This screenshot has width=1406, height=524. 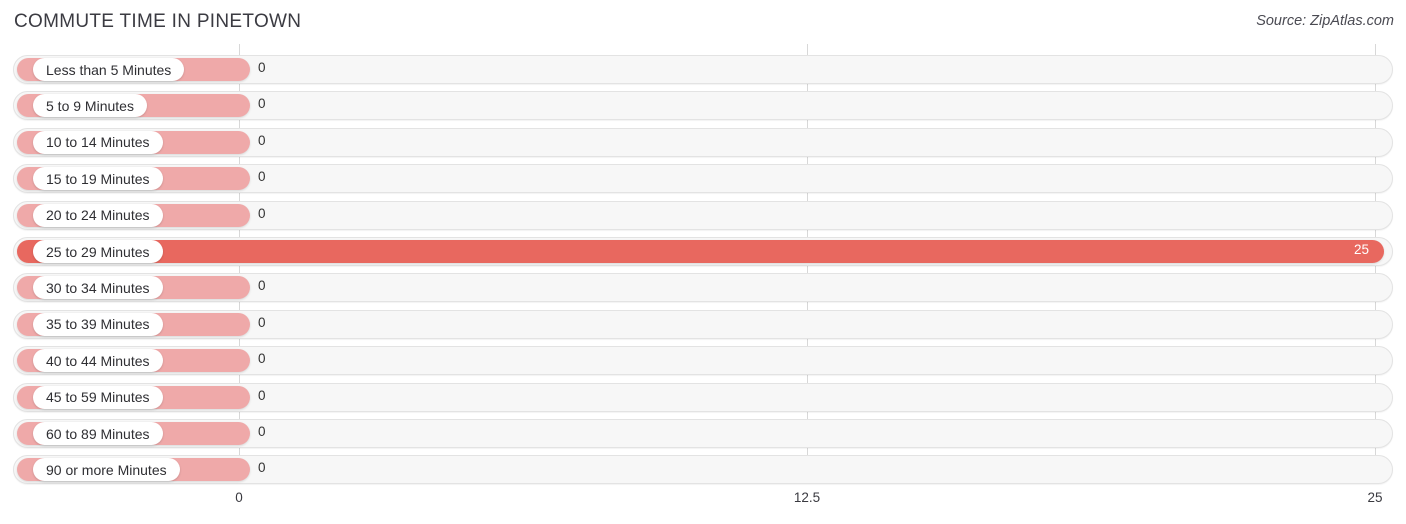 I want to click on bar-category-label-text: 35 to 39 Minutes, so click(x=98, y=324).